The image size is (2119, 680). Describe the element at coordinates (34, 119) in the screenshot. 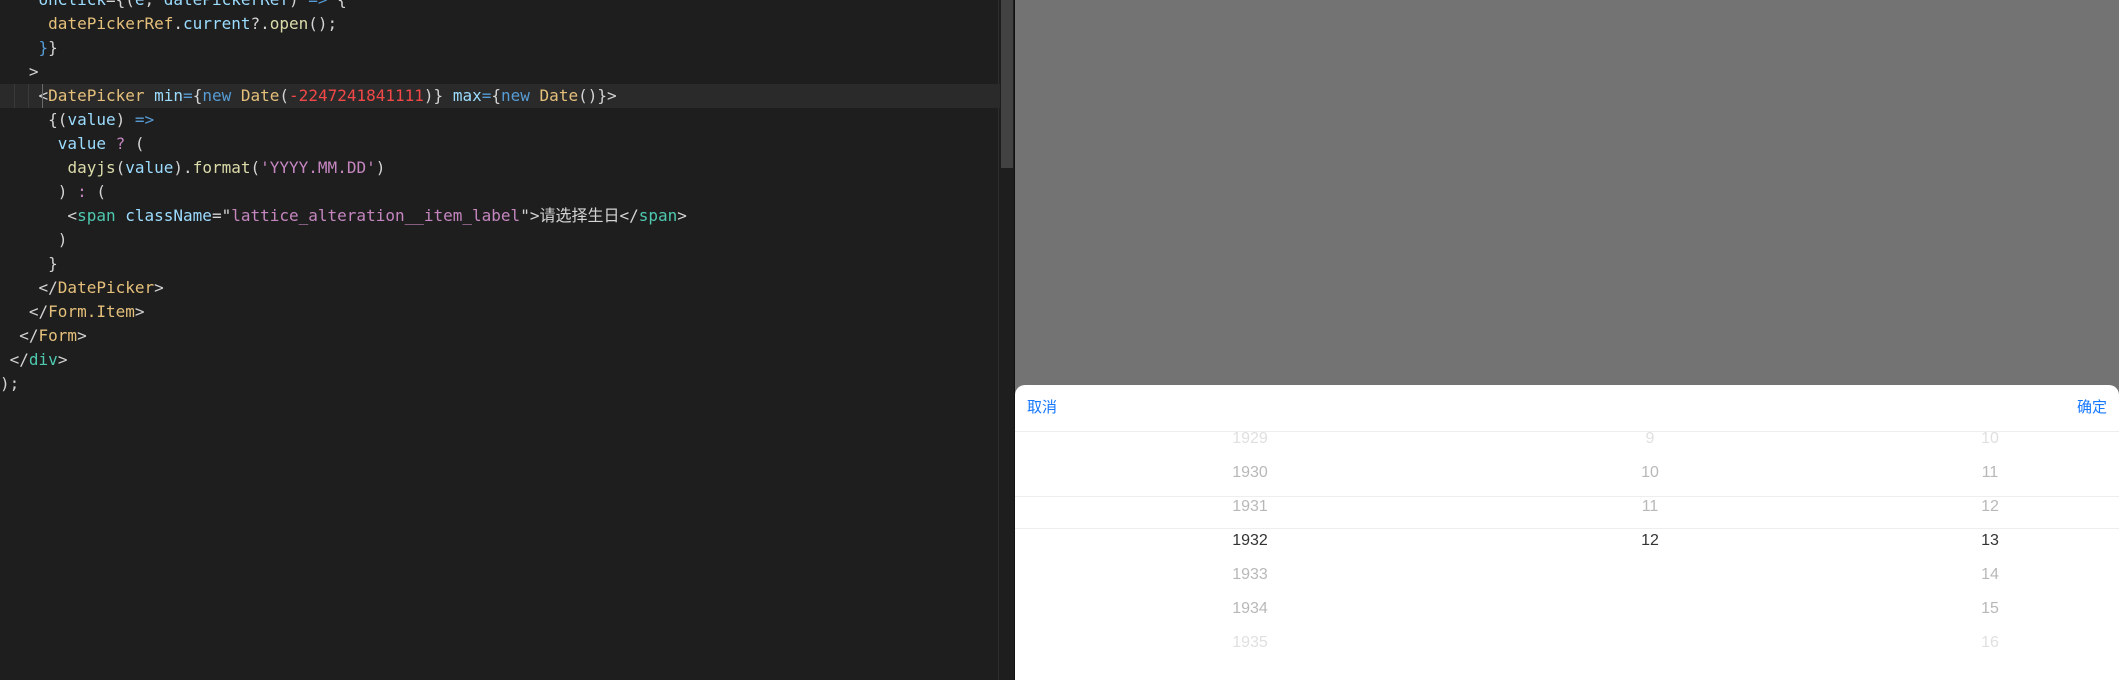

I see `code-token: {(` at that location.